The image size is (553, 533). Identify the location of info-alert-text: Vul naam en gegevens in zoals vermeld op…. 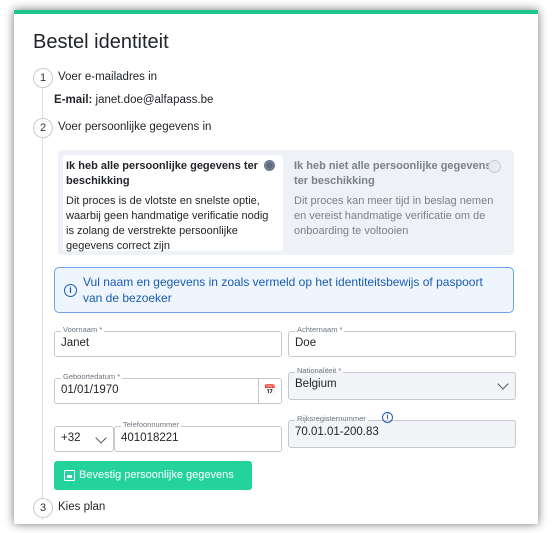
(283, 290).